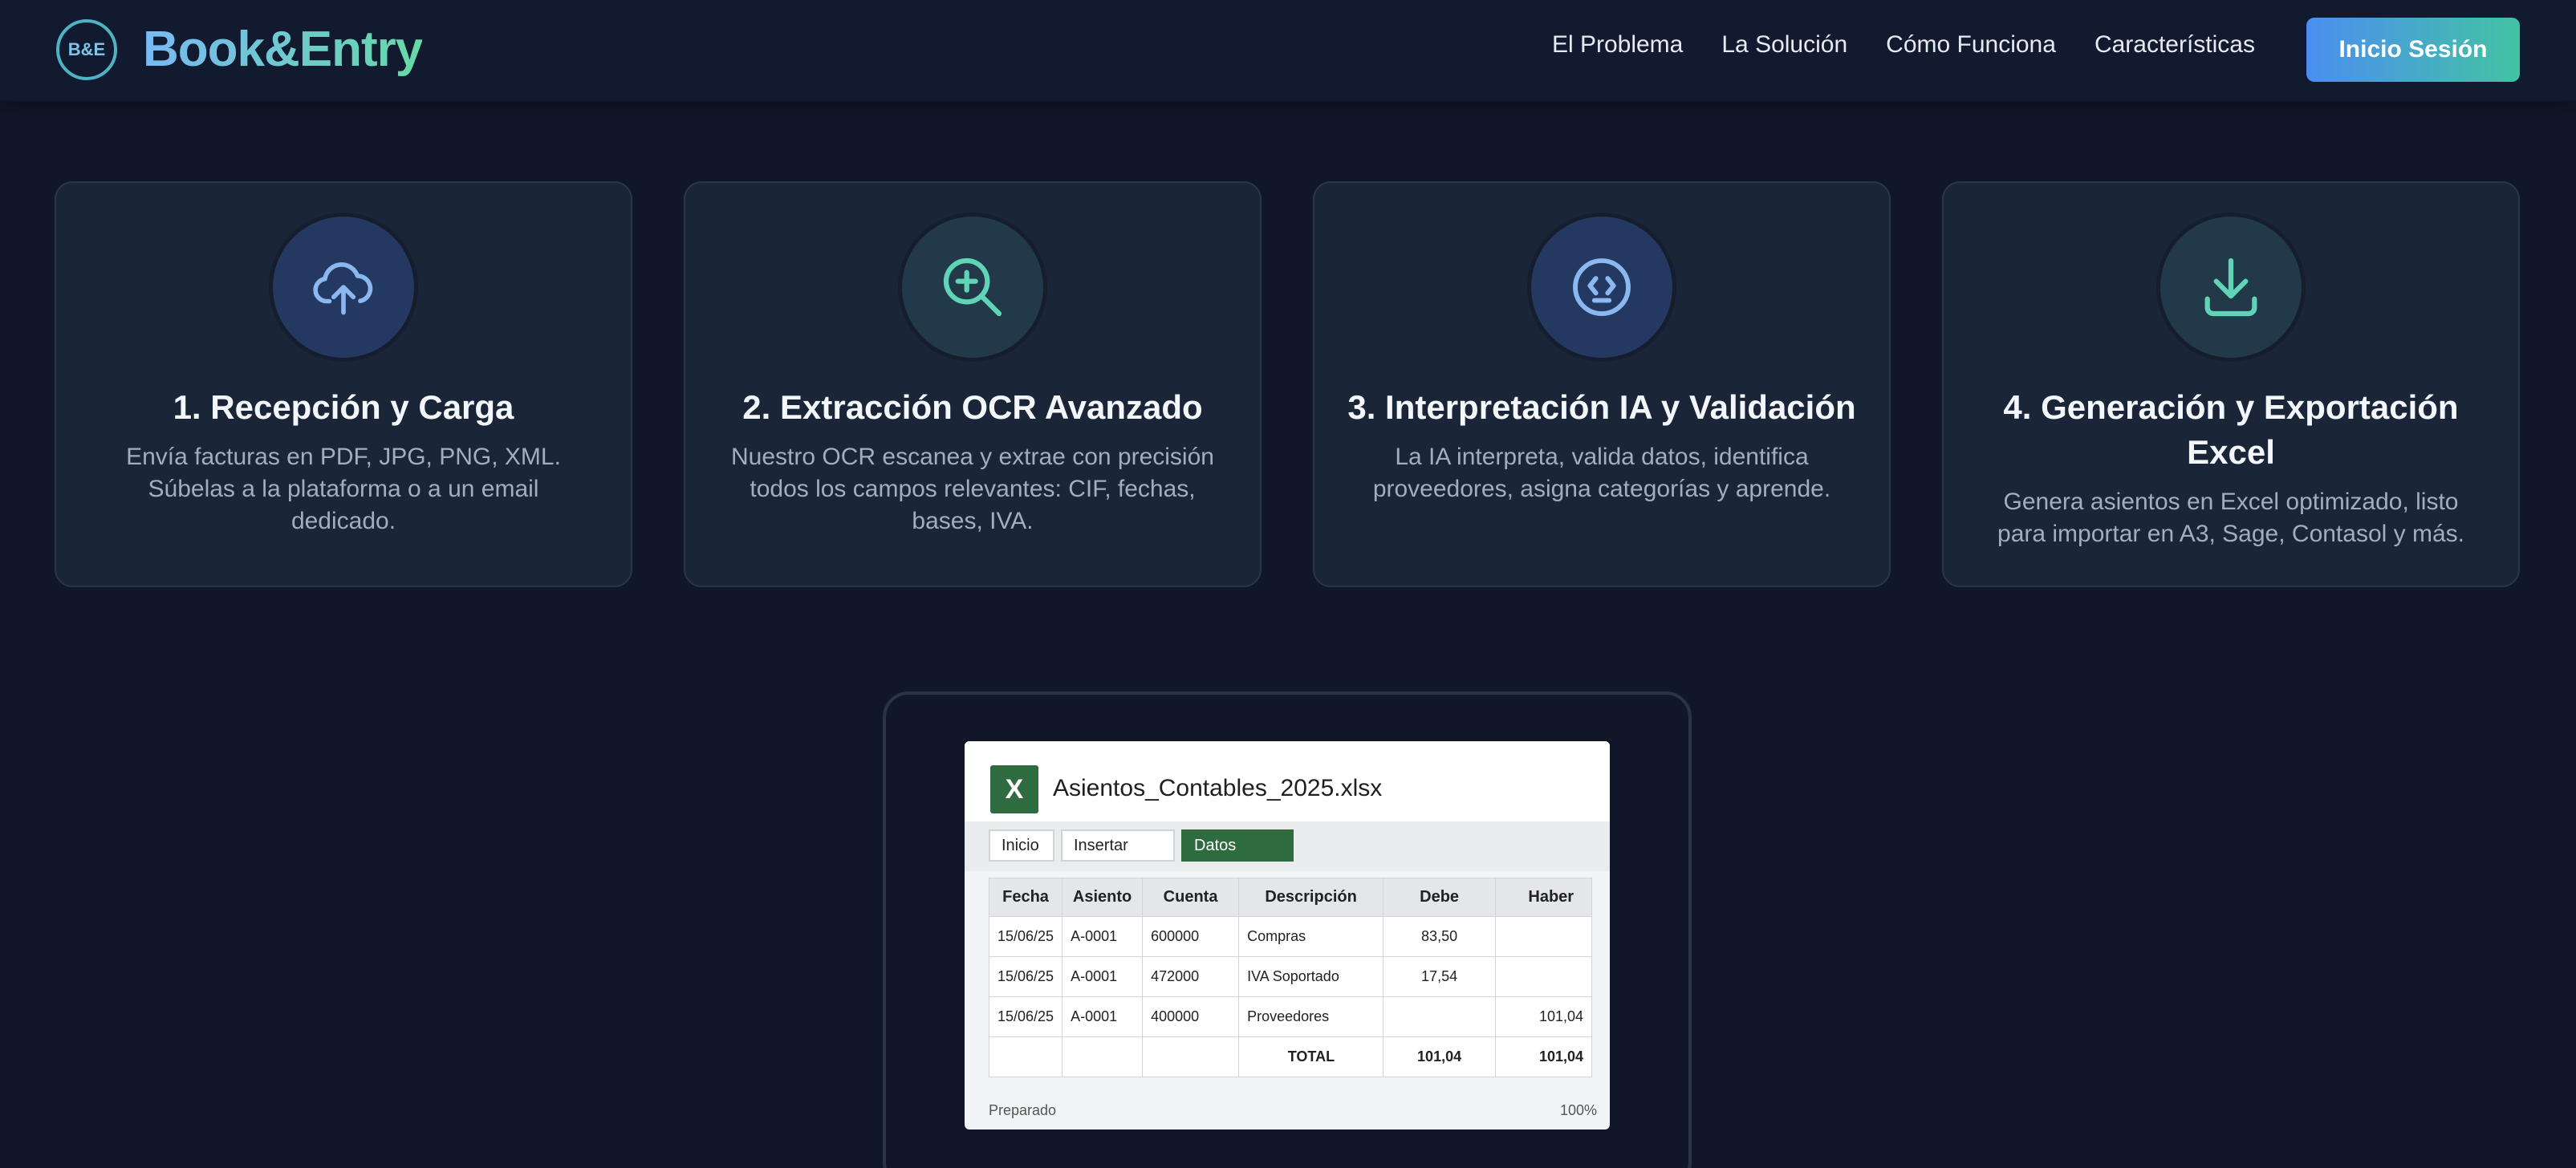 The image size is (2576, 1168). What do you see at coordinates (1544, 898) in the screenshot?
I see `column-header: Haber` at bounding box center [1544, 898].